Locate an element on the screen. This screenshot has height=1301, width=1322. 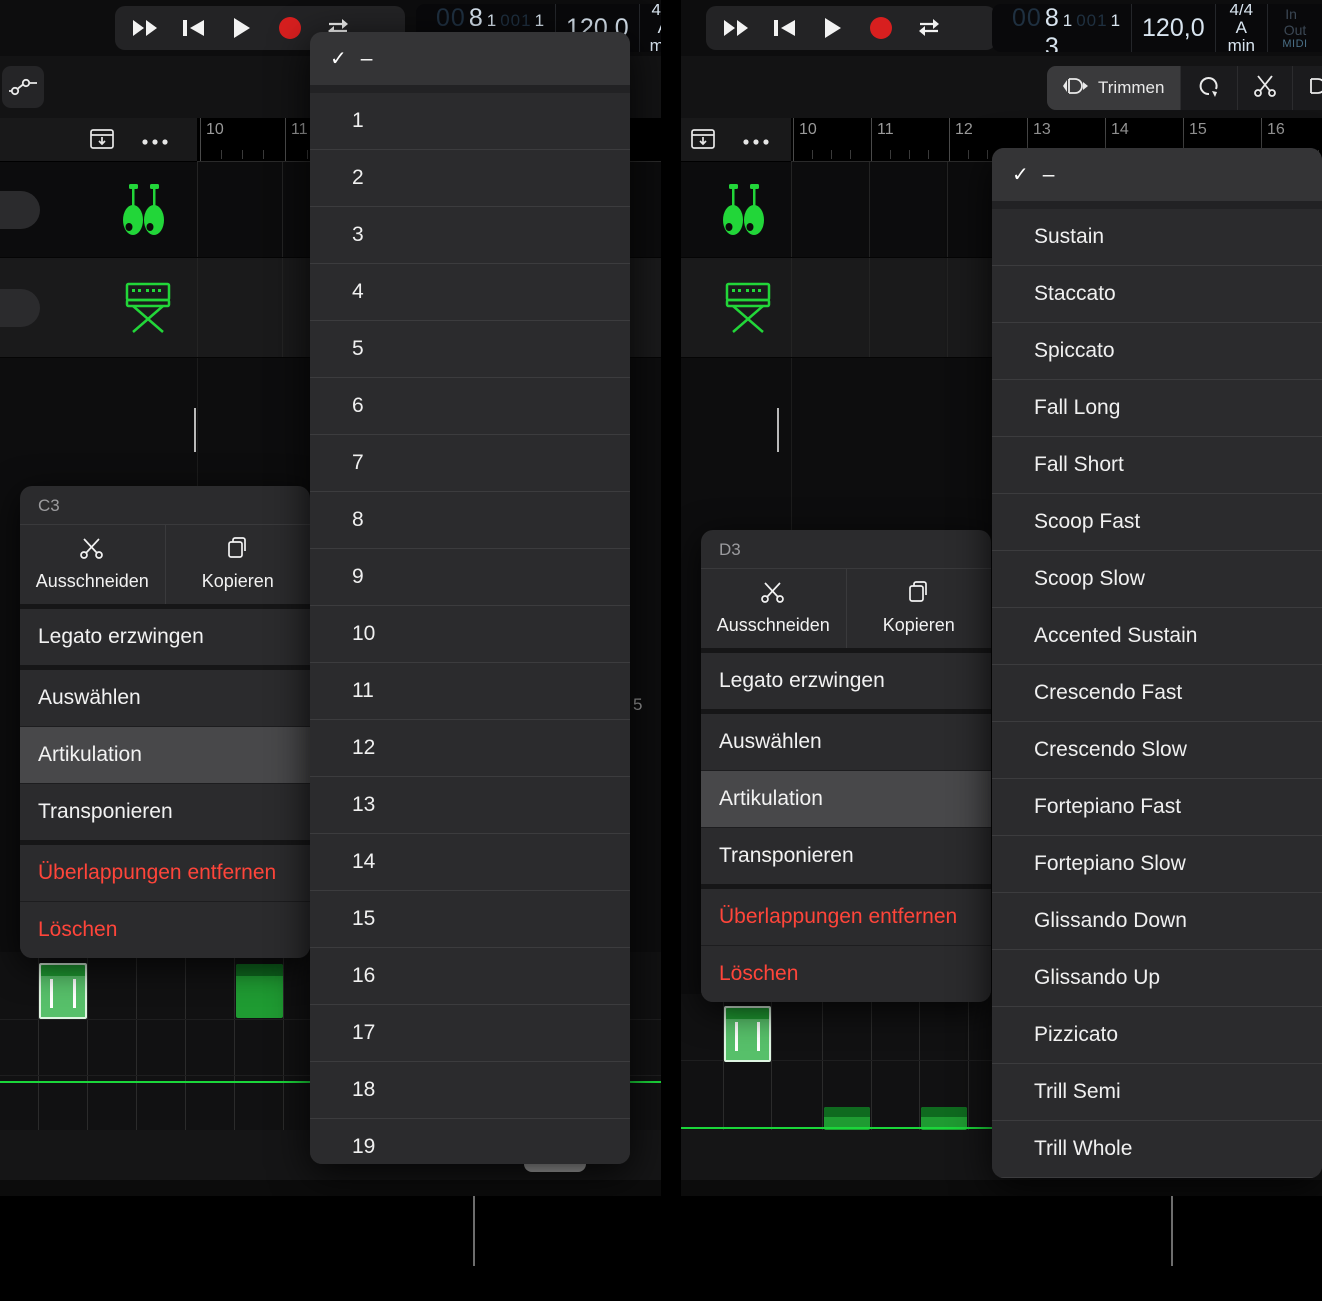
articulation-id-option-15: 16 is located at coordinates (470, 975).